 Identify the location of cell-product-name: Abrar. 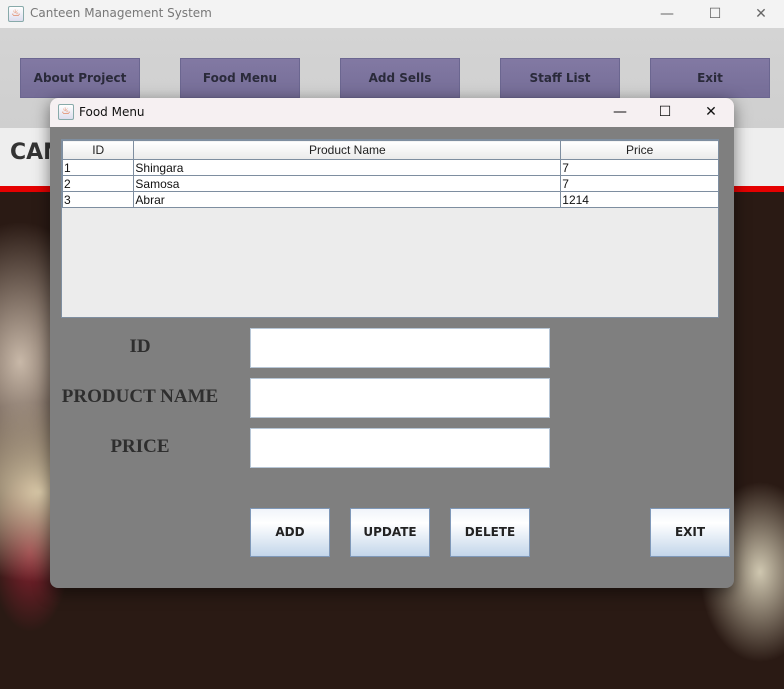
(347, 199).